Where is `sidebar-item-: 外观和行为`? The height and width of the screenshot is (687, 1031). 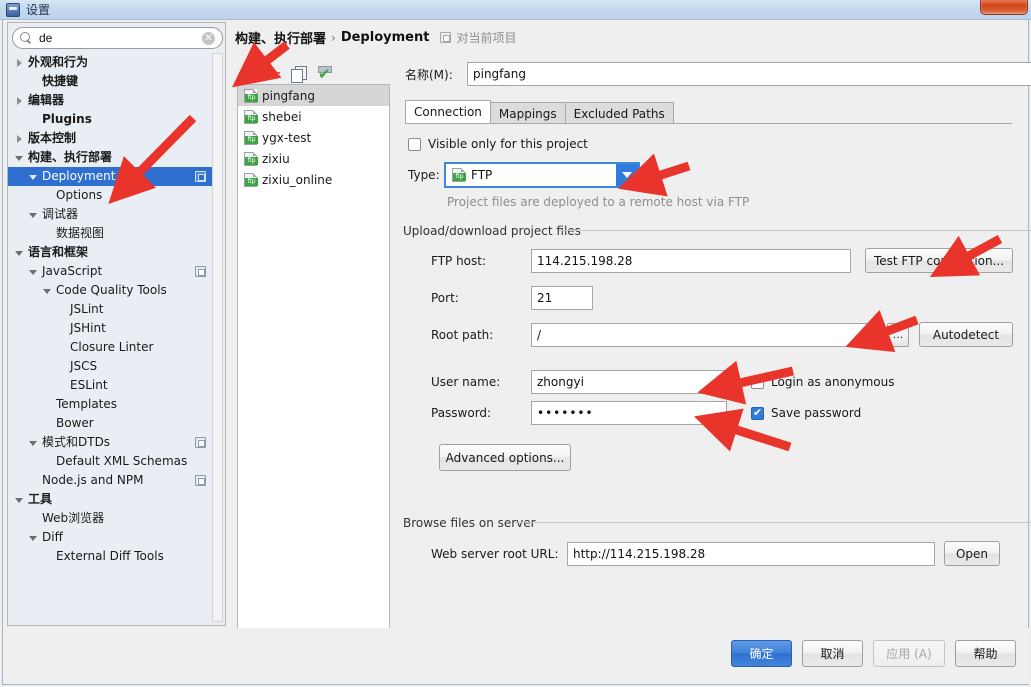
sidebar-item-: 外观和行为 is located at coordinates (110, 62).